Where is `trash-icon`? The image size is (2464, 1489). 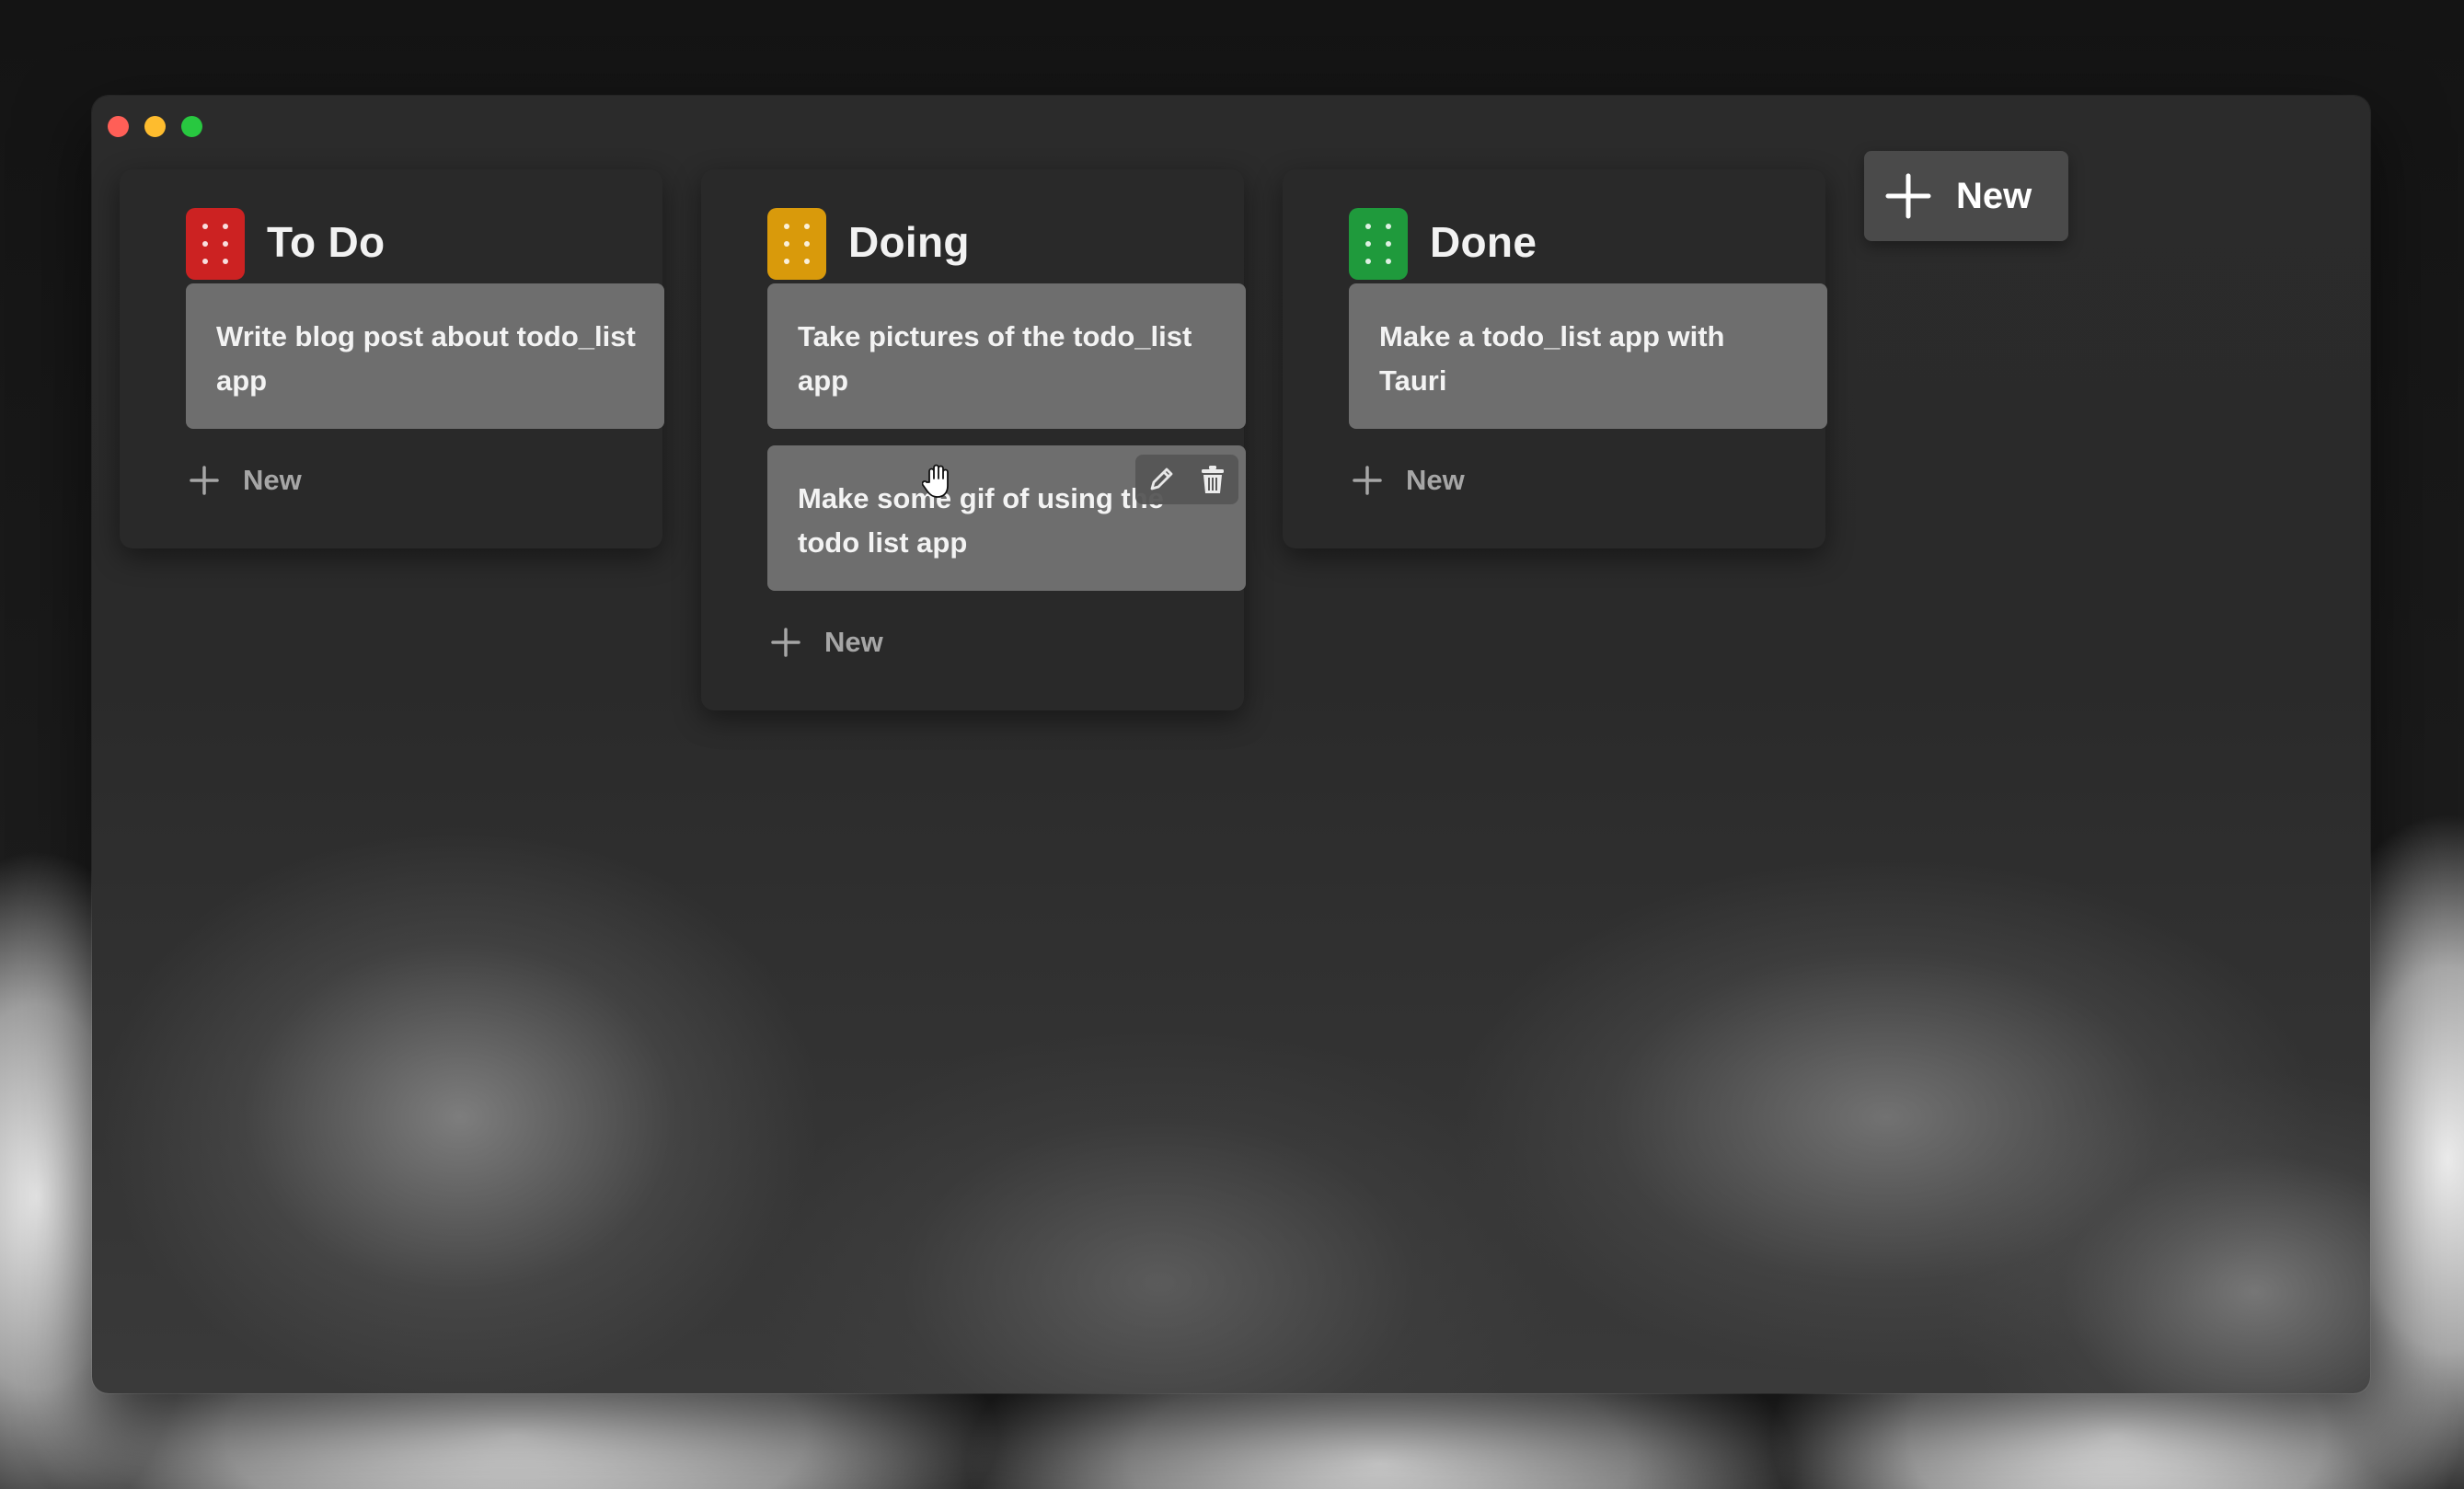 trash-icon is located at coordinates (1212, 479).